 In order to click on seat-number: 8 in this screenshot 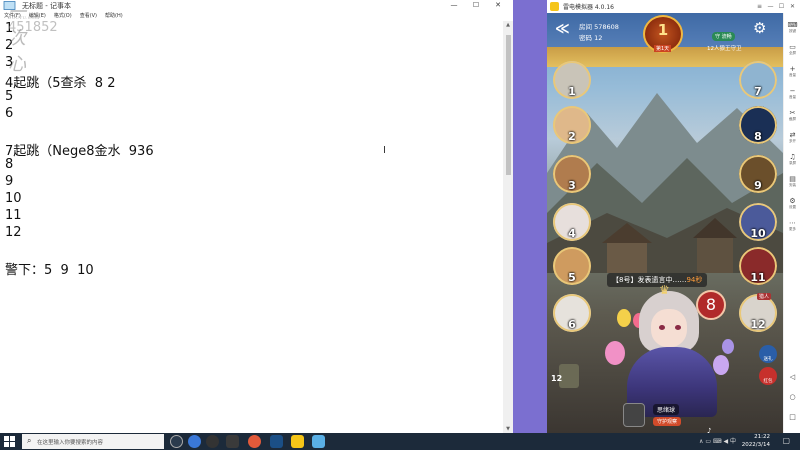, I will do `click(758, 136)`.